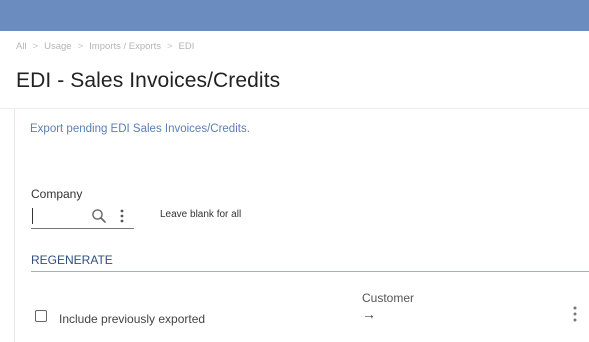 Image resolution: width=589 pixels, height=342 pixels. Describe the element at coordinates (148, 80) in the screenshot. I see `page-title: EDI - Sales Invoices/Credits` at that location.